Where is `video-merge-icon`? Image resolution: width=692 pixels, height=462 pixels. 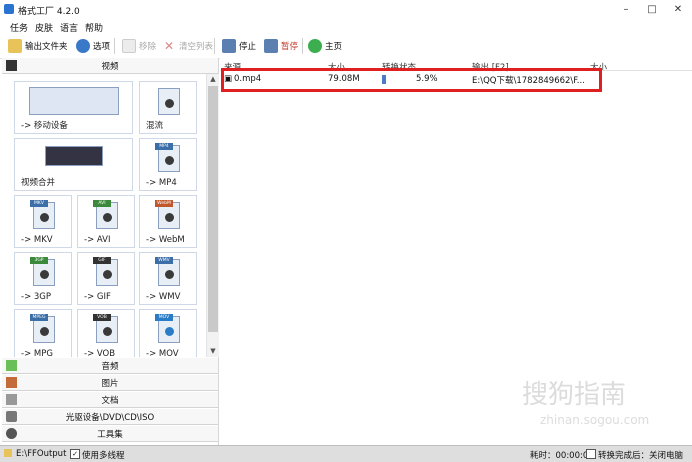
video-merge-icon is located at coordinates (74, 156).